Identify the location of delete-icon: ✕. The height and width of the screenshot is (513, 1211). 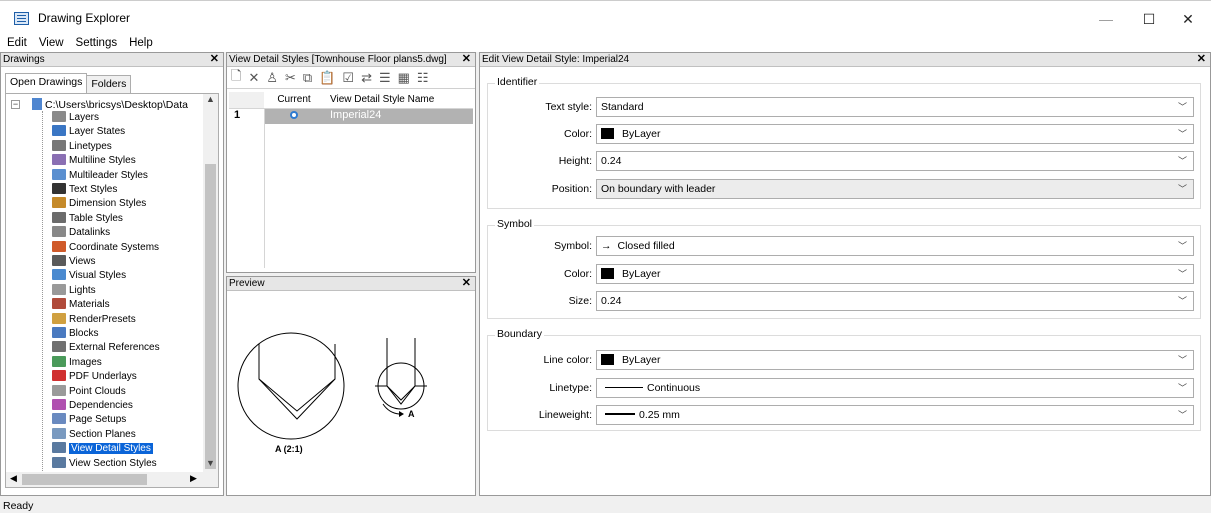
(253, 78).